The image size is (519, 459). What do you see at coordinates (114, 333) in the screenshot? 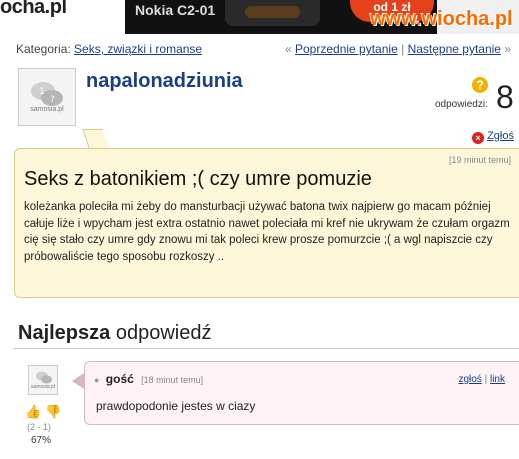
I see `best-answer-heading: Najlepsza odpowiedź` at bounding box center [114, 333].